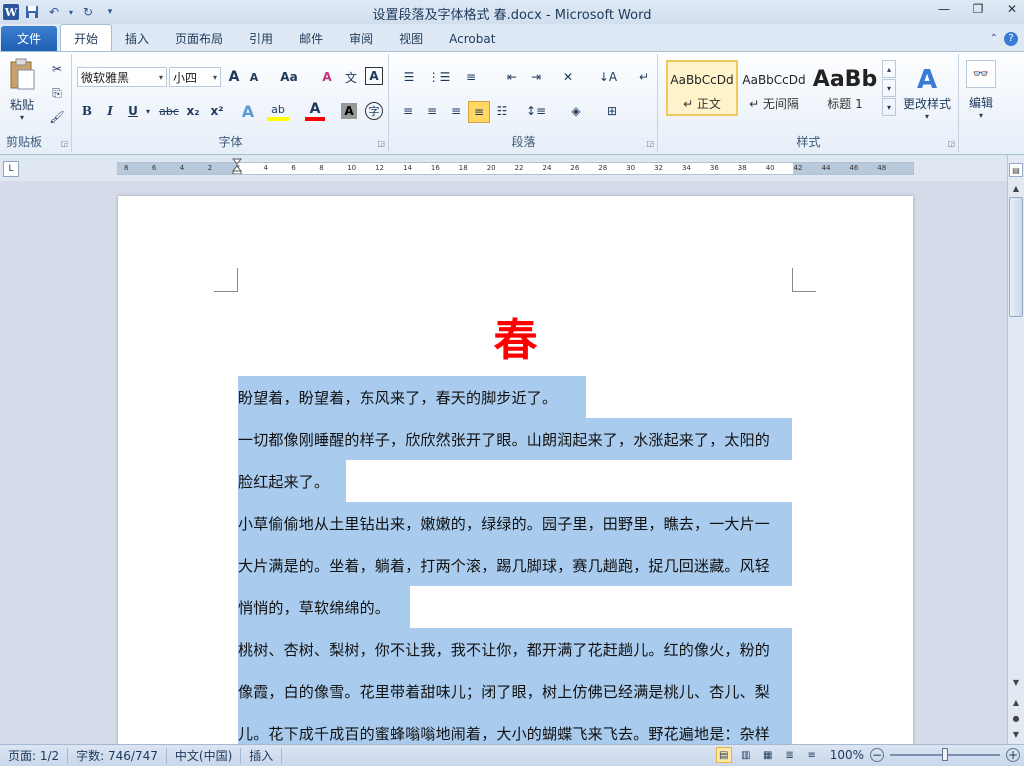 This screenshot has height=766, width=1024. Describe the element at coordinates (193, 111) in the screenshot. I see `subscript-button: x₂` at that location.